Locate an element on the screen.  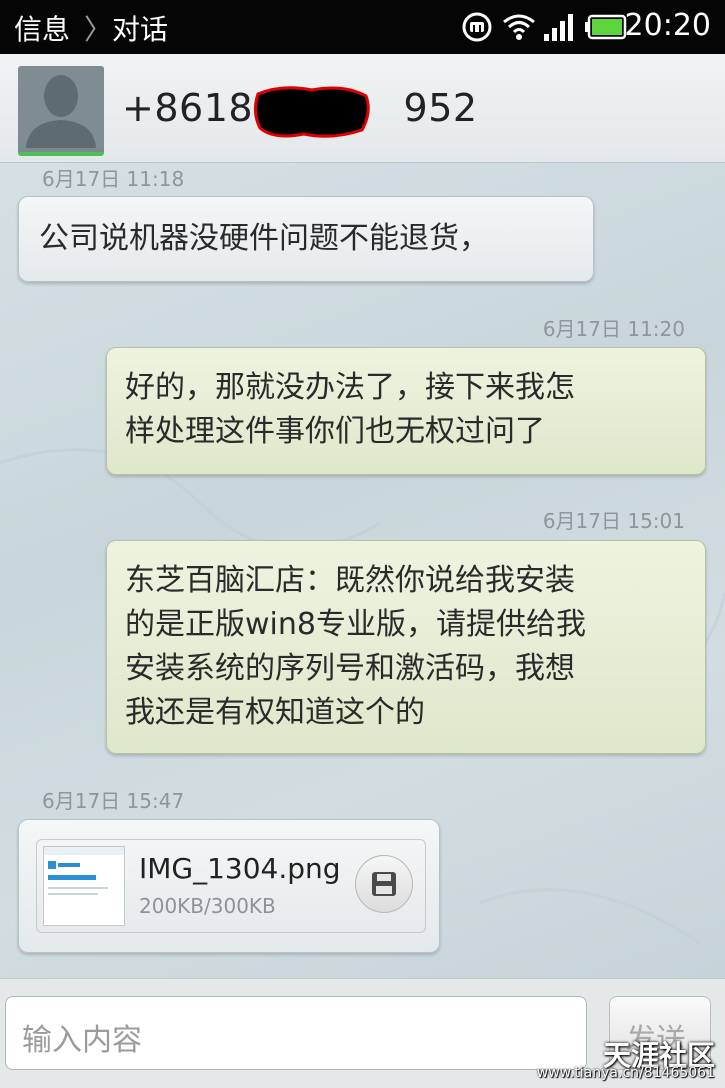
redaction-mark is located at coordinates (311, 112).